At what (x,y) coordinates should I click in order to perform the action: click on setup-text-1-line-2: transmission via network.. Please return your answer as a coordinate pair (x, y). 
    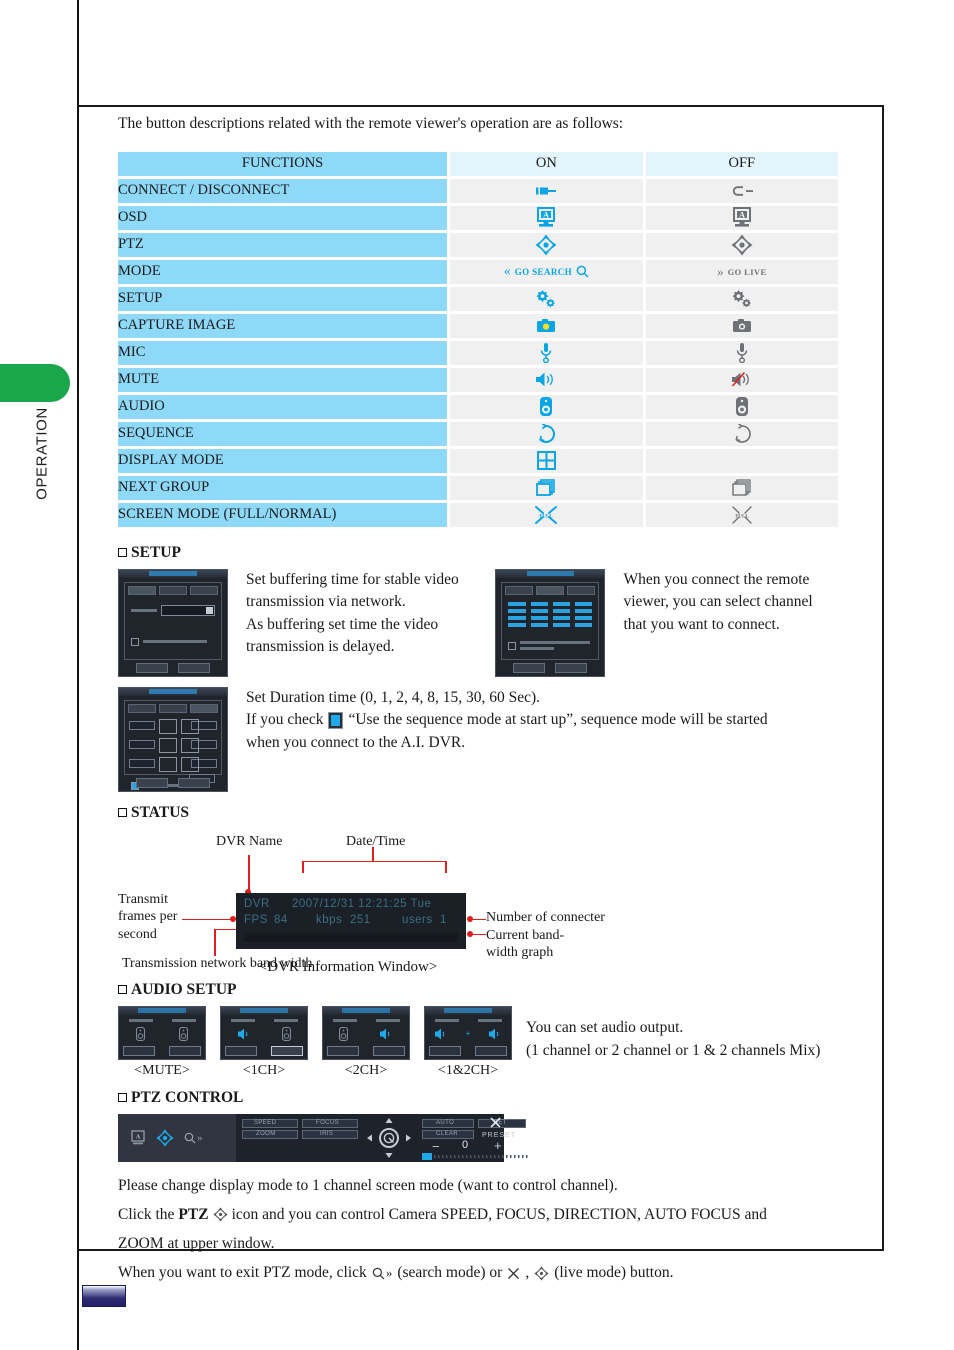
    Looking at the image, I should click on (326, 602).